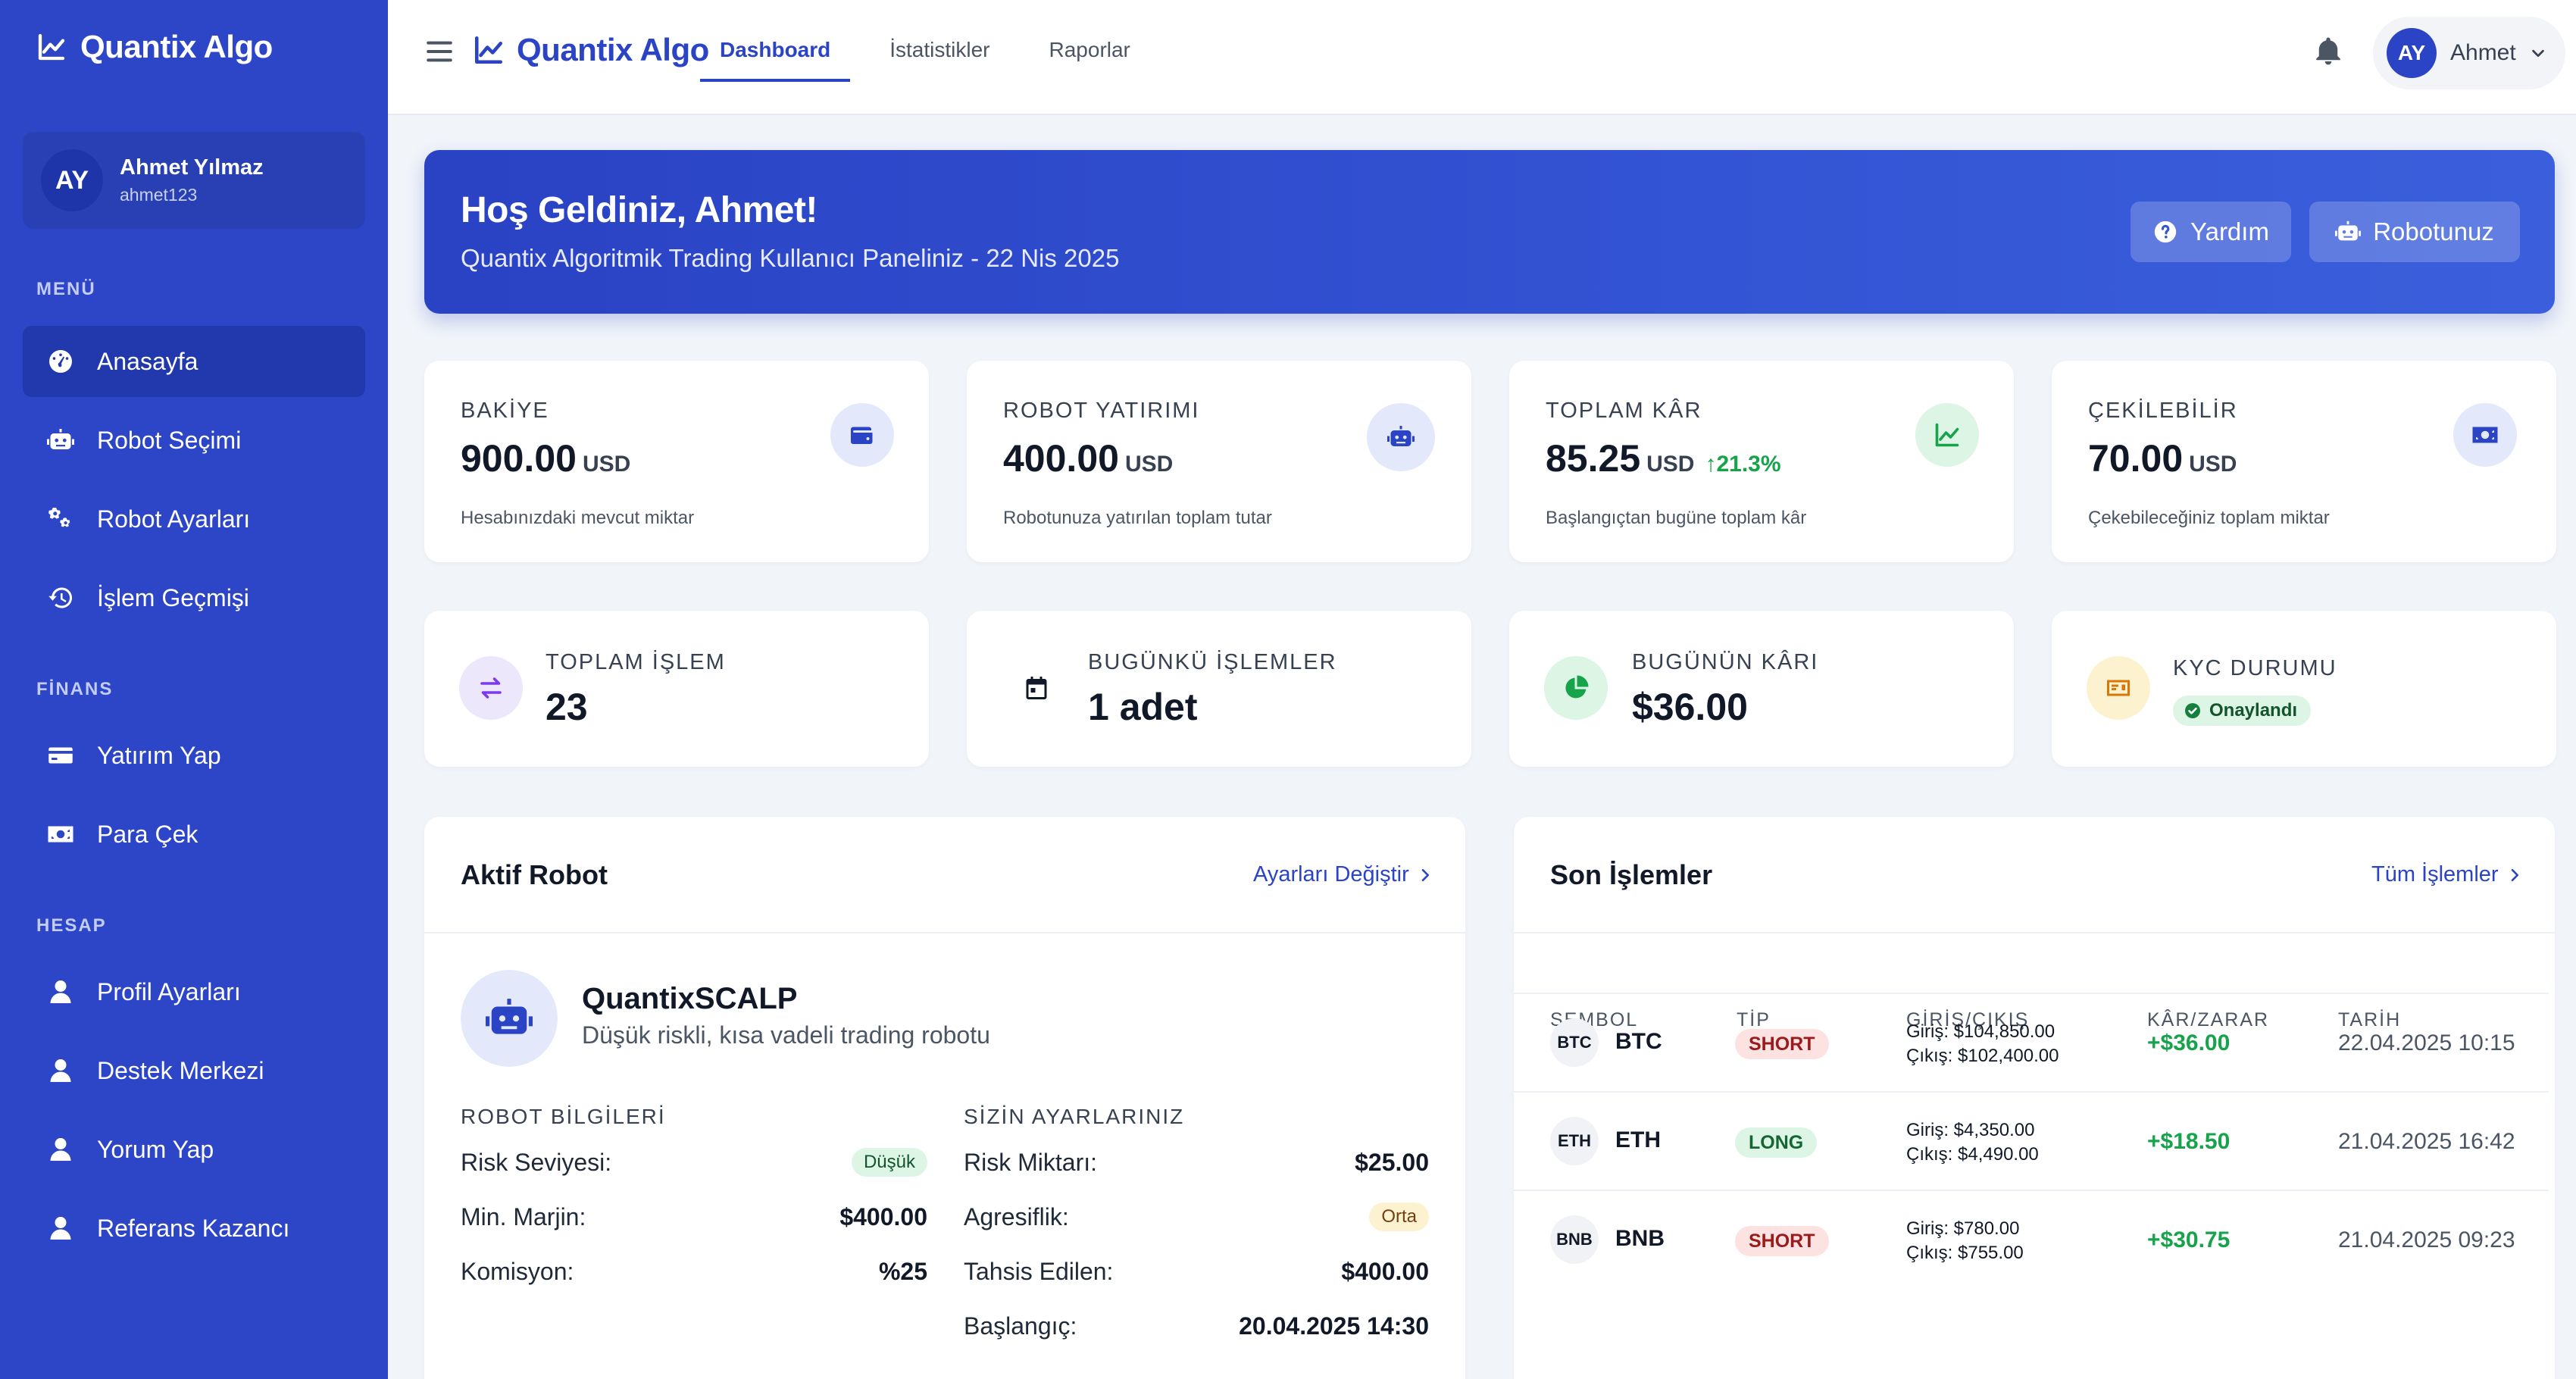 The width and height of the screenshot is (2576, 1379). I want to click on user-menu: AY Ahmet, so click(2469, 53).